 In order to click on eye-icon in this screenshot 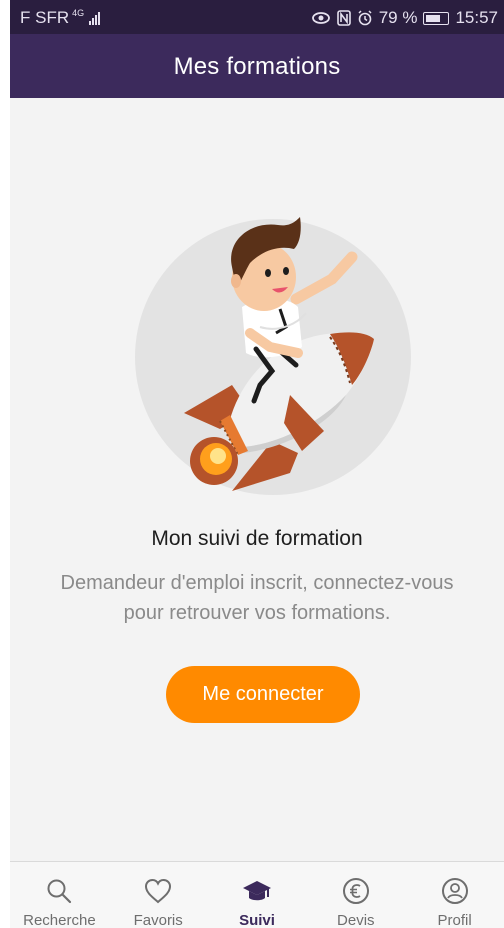, I will do `click(320, 18)`.